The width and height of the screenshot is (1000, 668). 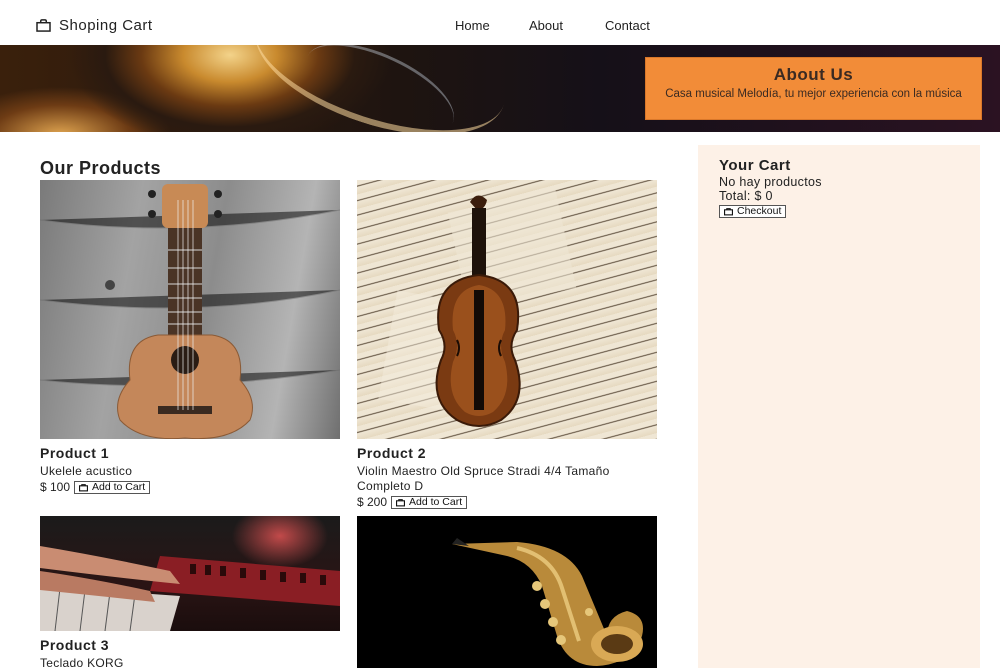 What do you see at coordinates (372, 502) in the screenshot?
I see `product-price: $ 200` at bounding box center [372, 502].